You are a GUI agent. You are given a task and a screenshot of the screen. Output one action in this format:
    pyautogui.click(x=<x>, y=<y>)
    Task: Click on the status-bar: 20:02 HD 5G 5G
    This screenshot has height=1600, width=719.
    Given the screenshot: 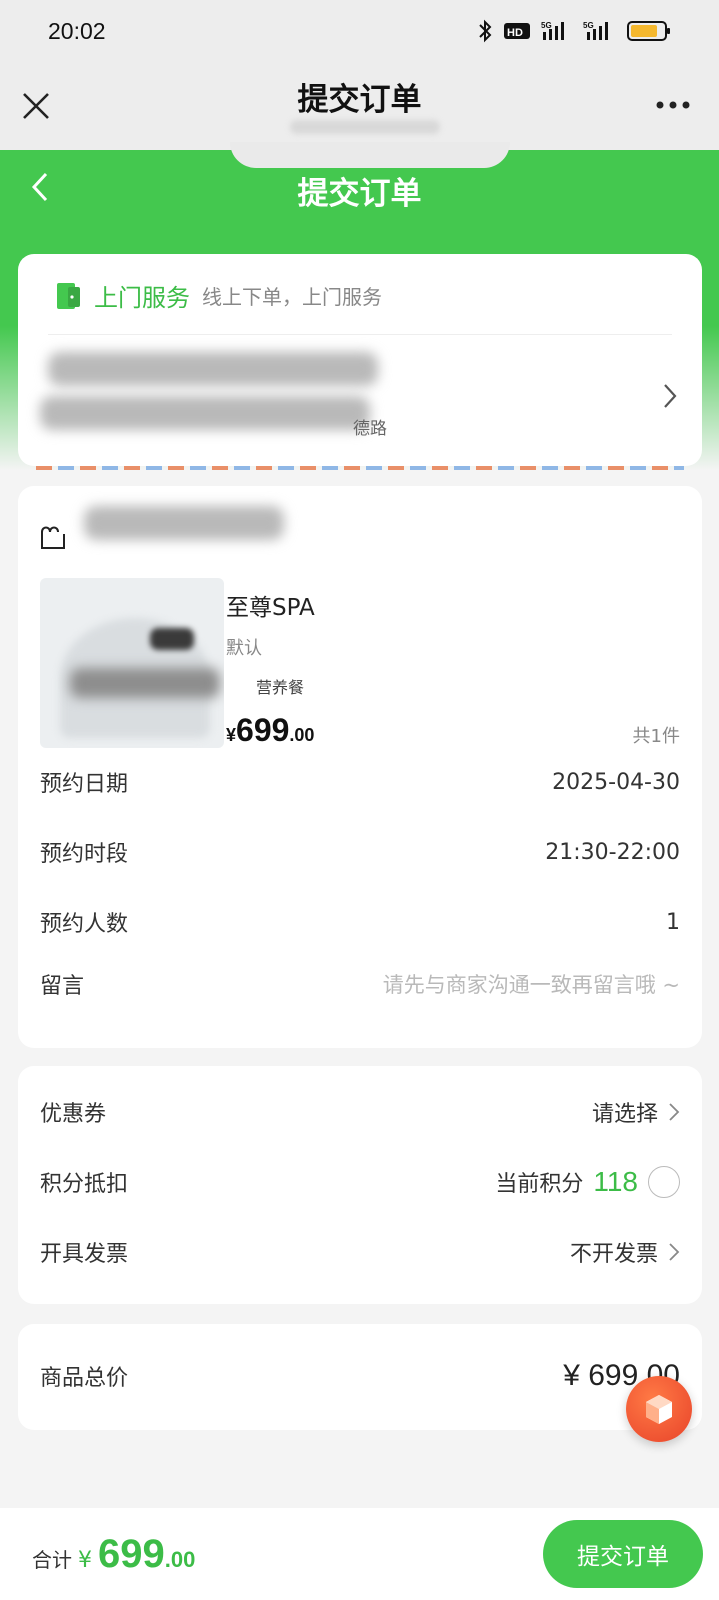 What is the action you would take?
    pyautogui.click(x=359, y=31)
    